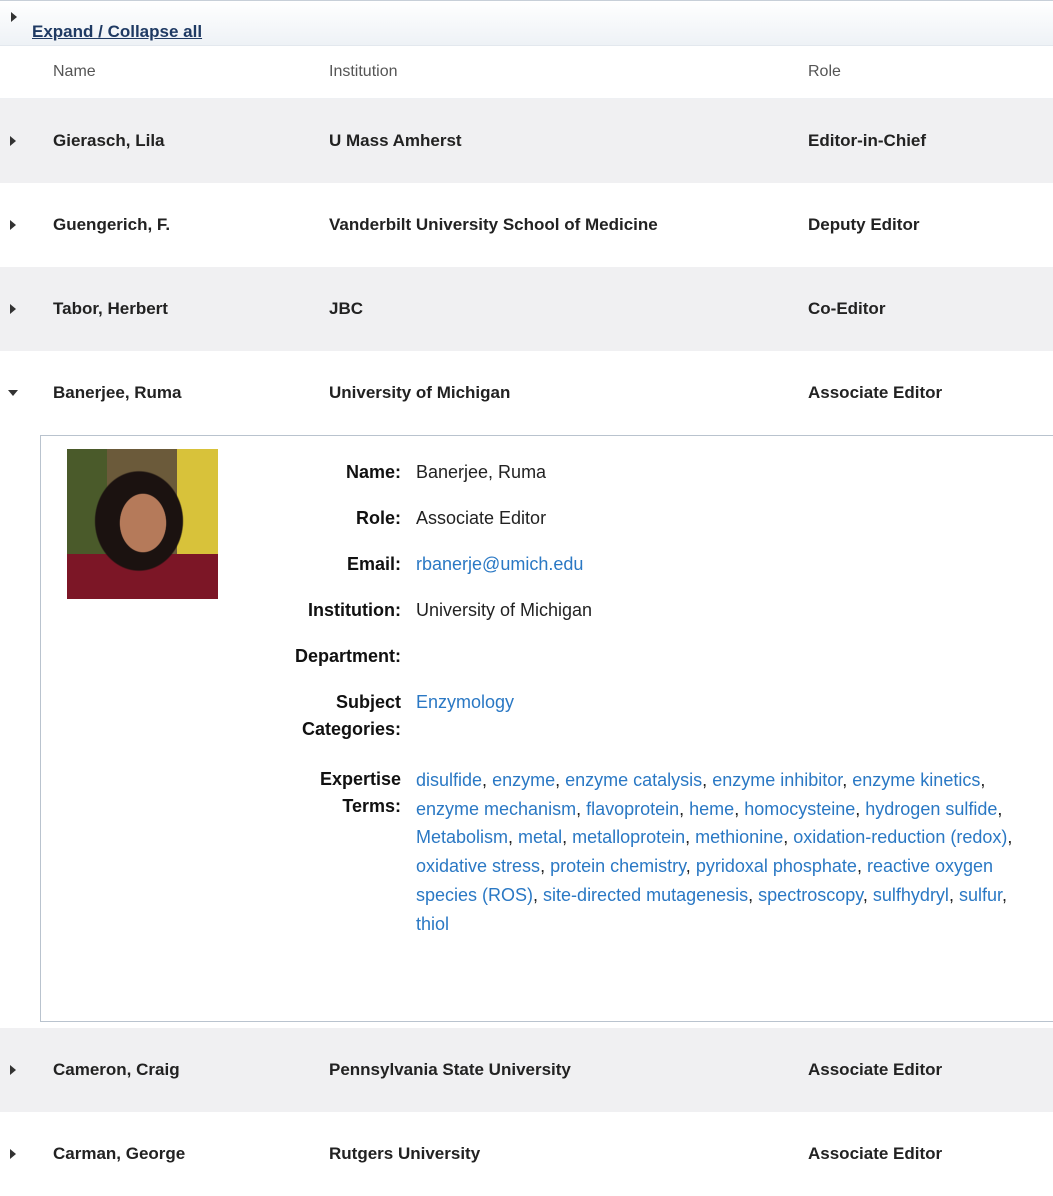 The image size is (1053, 1196). Describe the element at coordinates (526, 309) in the screenshot. I see `table-row: Tabor, Herbert JBC Co-Editor` at that location.